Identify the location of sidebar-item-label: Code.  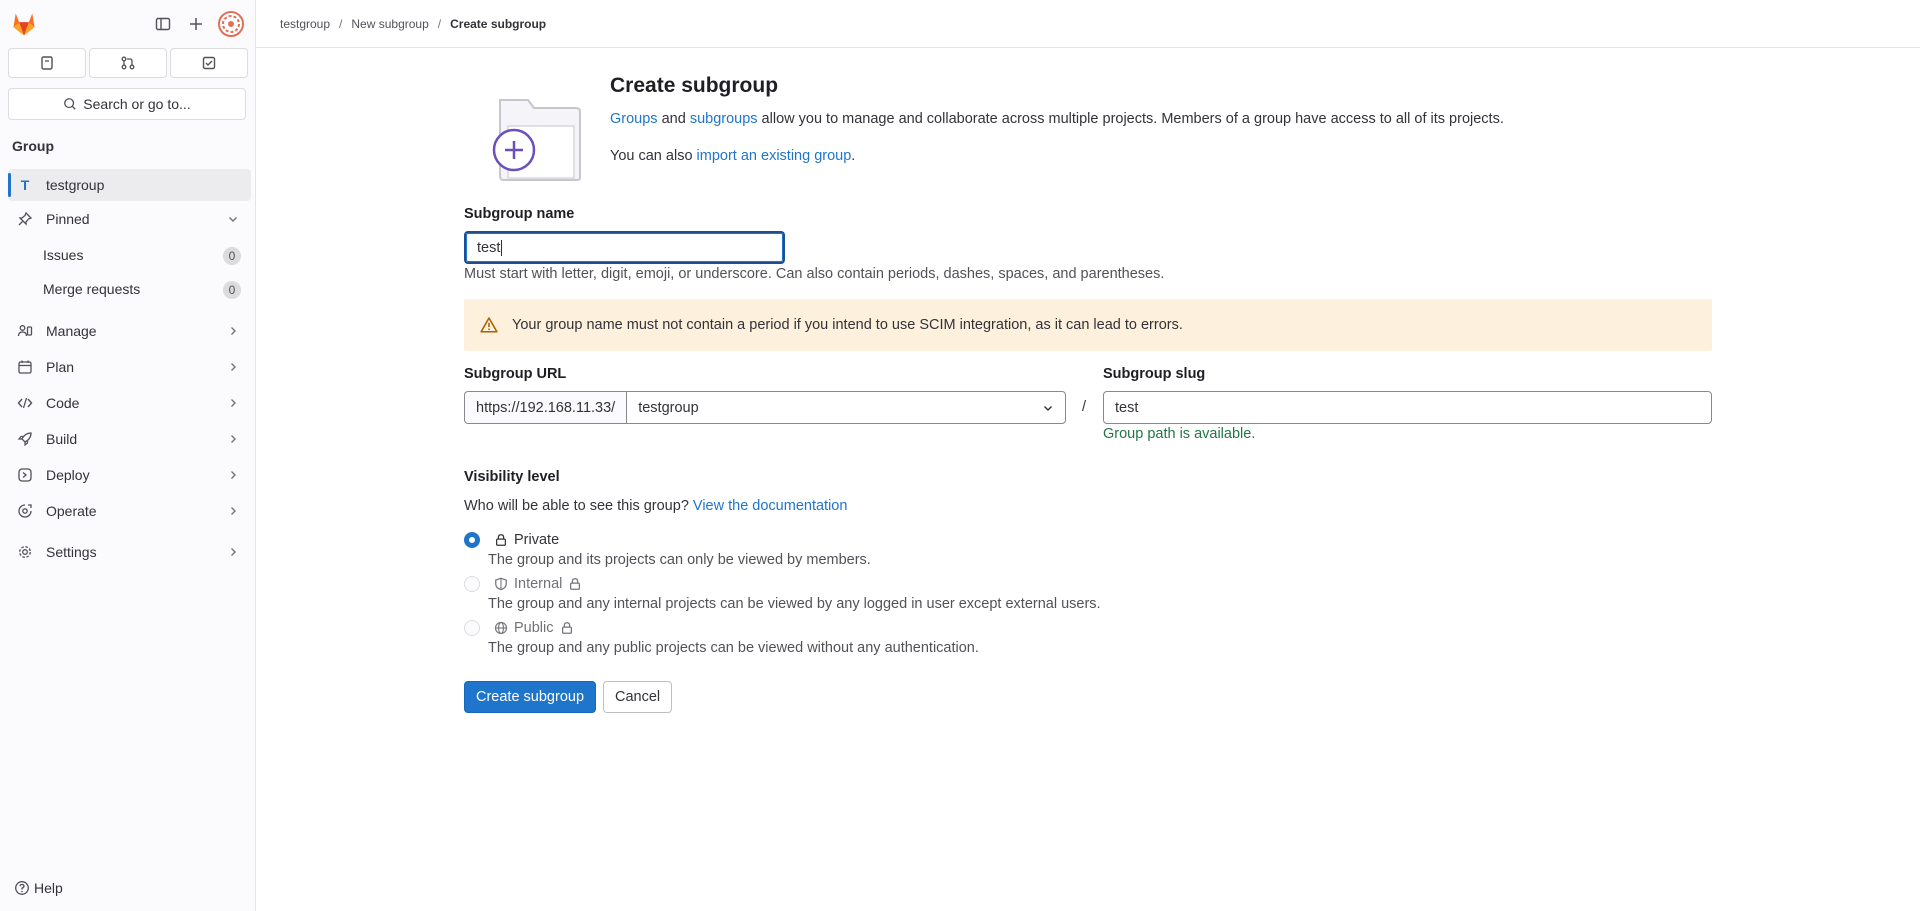
(63, 403).